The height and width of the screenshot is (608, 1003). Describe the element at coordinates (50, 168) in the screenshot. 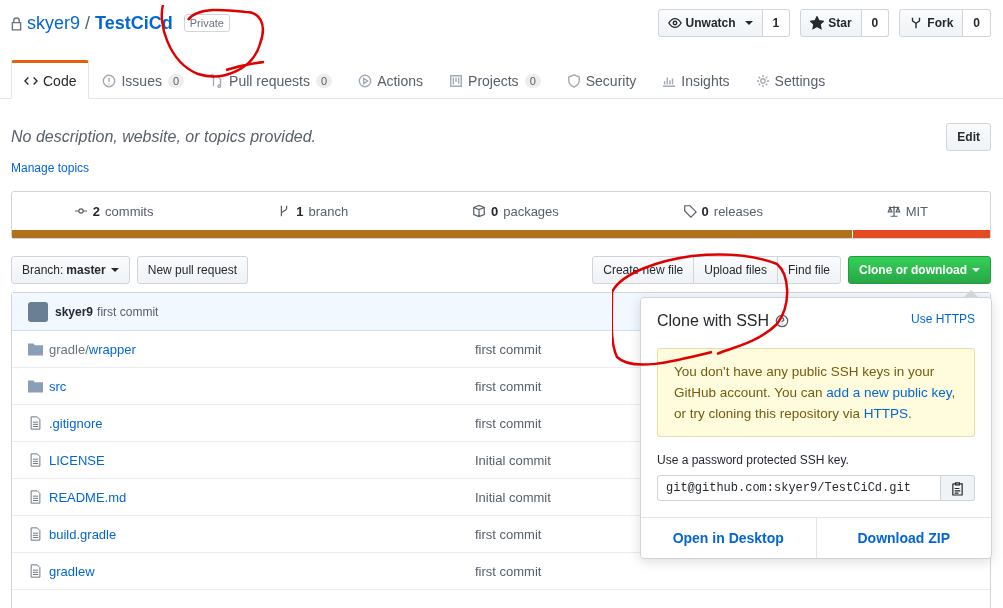

I see `manage-topics-link: Manage topics` at that location.